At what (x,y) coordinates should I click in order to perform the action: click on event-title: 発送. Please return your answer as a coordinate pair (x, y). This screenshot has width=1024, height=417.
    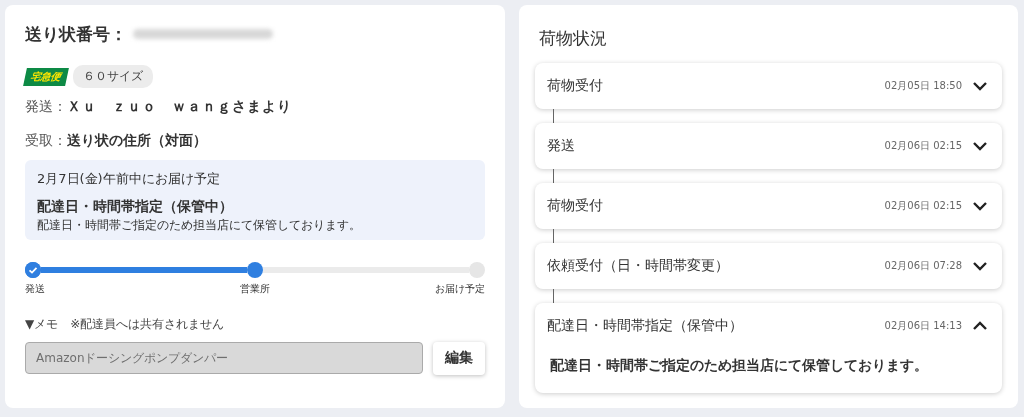
    Looking at the image, I should click on (561, 146).